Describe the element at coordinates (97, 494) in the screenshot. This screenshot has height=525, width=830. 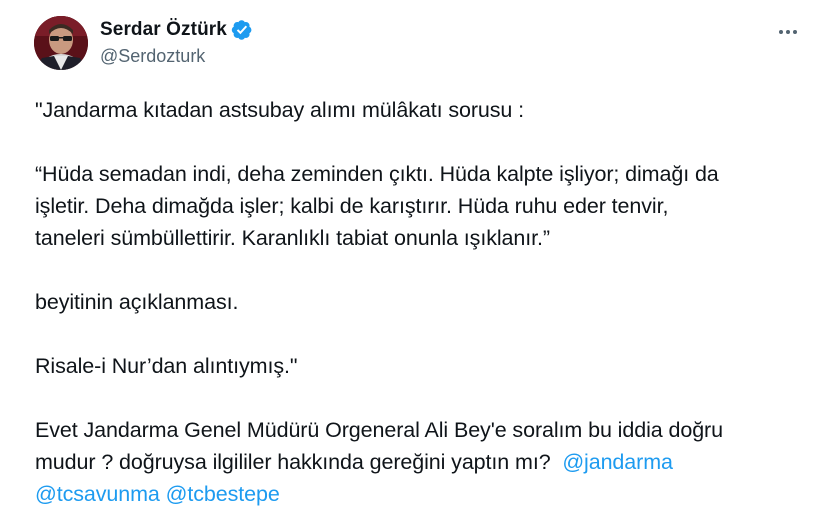
I see `mention-link: @tcsavunma` at that location.